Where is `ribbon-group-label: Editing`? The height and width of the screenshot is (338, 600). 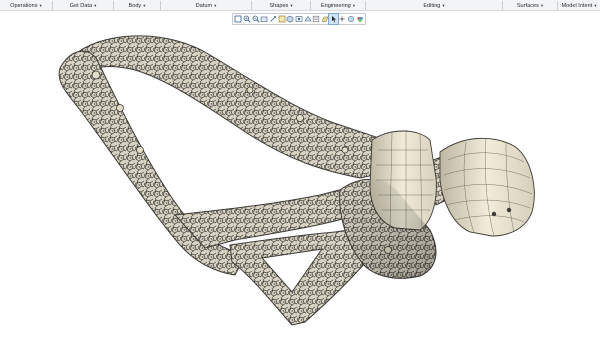
ribbon-group-label: Editing is located at coordinates (432, 5).